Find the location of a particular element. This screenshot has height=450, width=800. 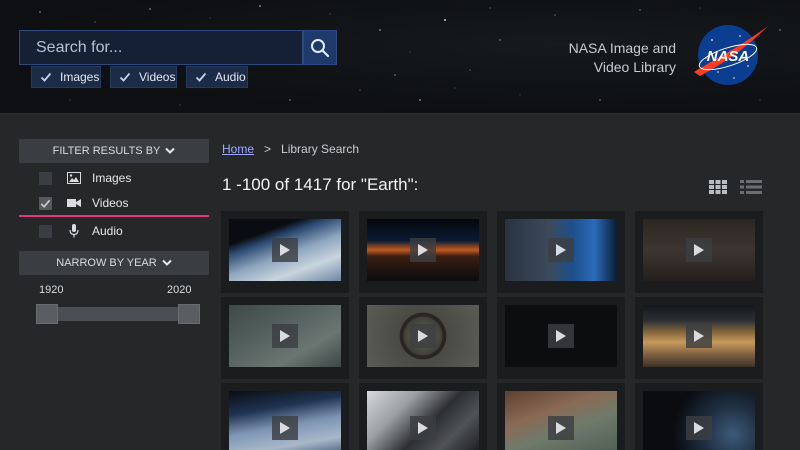

filter-label: Audio is located at coordinates (107, 231).